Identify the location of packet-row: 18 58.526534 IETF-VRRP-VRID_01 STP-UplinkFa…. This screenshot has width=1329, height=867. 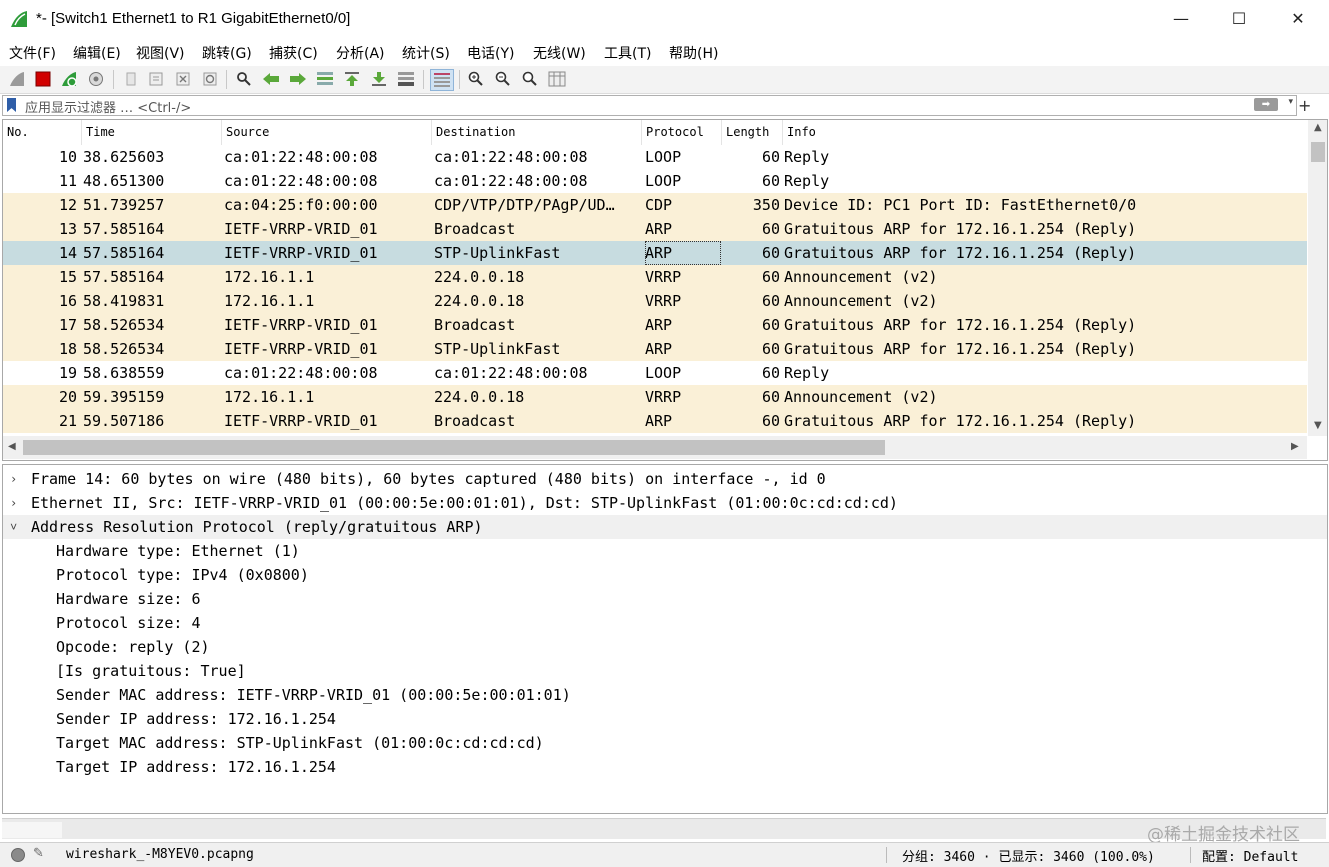
(655, 349).